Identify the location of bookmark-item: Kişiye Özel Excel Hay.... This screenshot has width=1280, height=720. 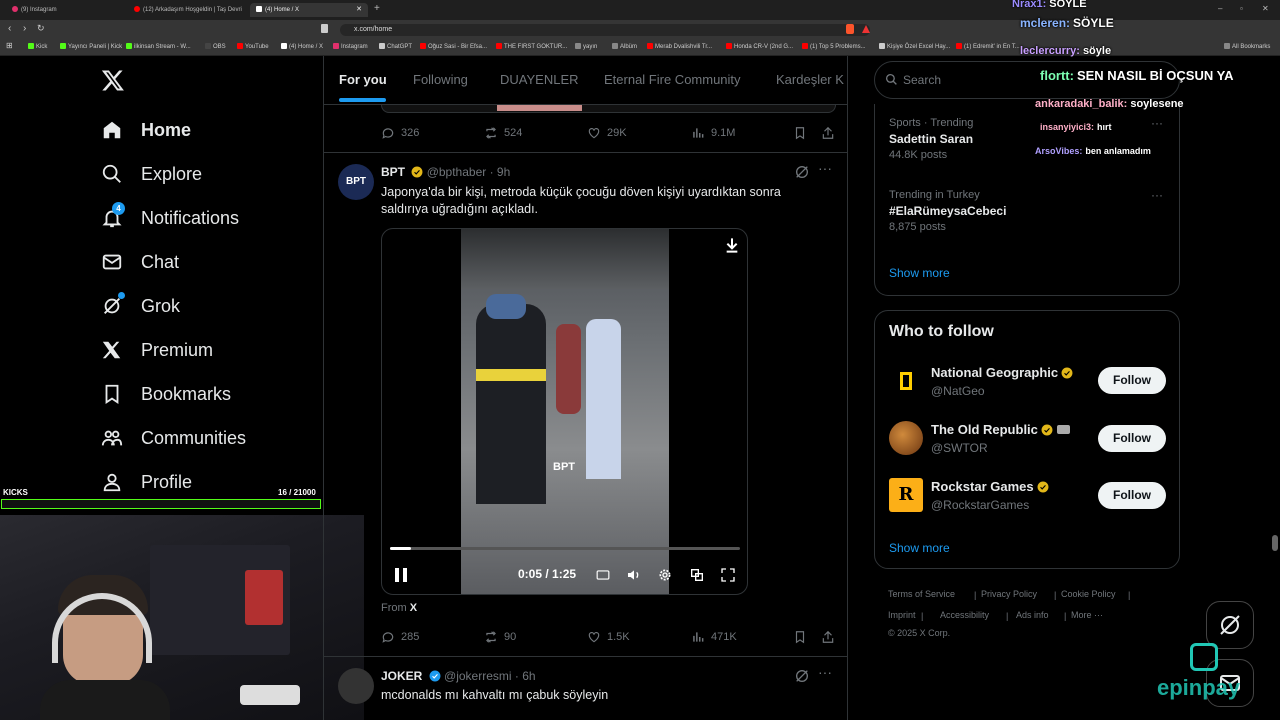
(914, 46).